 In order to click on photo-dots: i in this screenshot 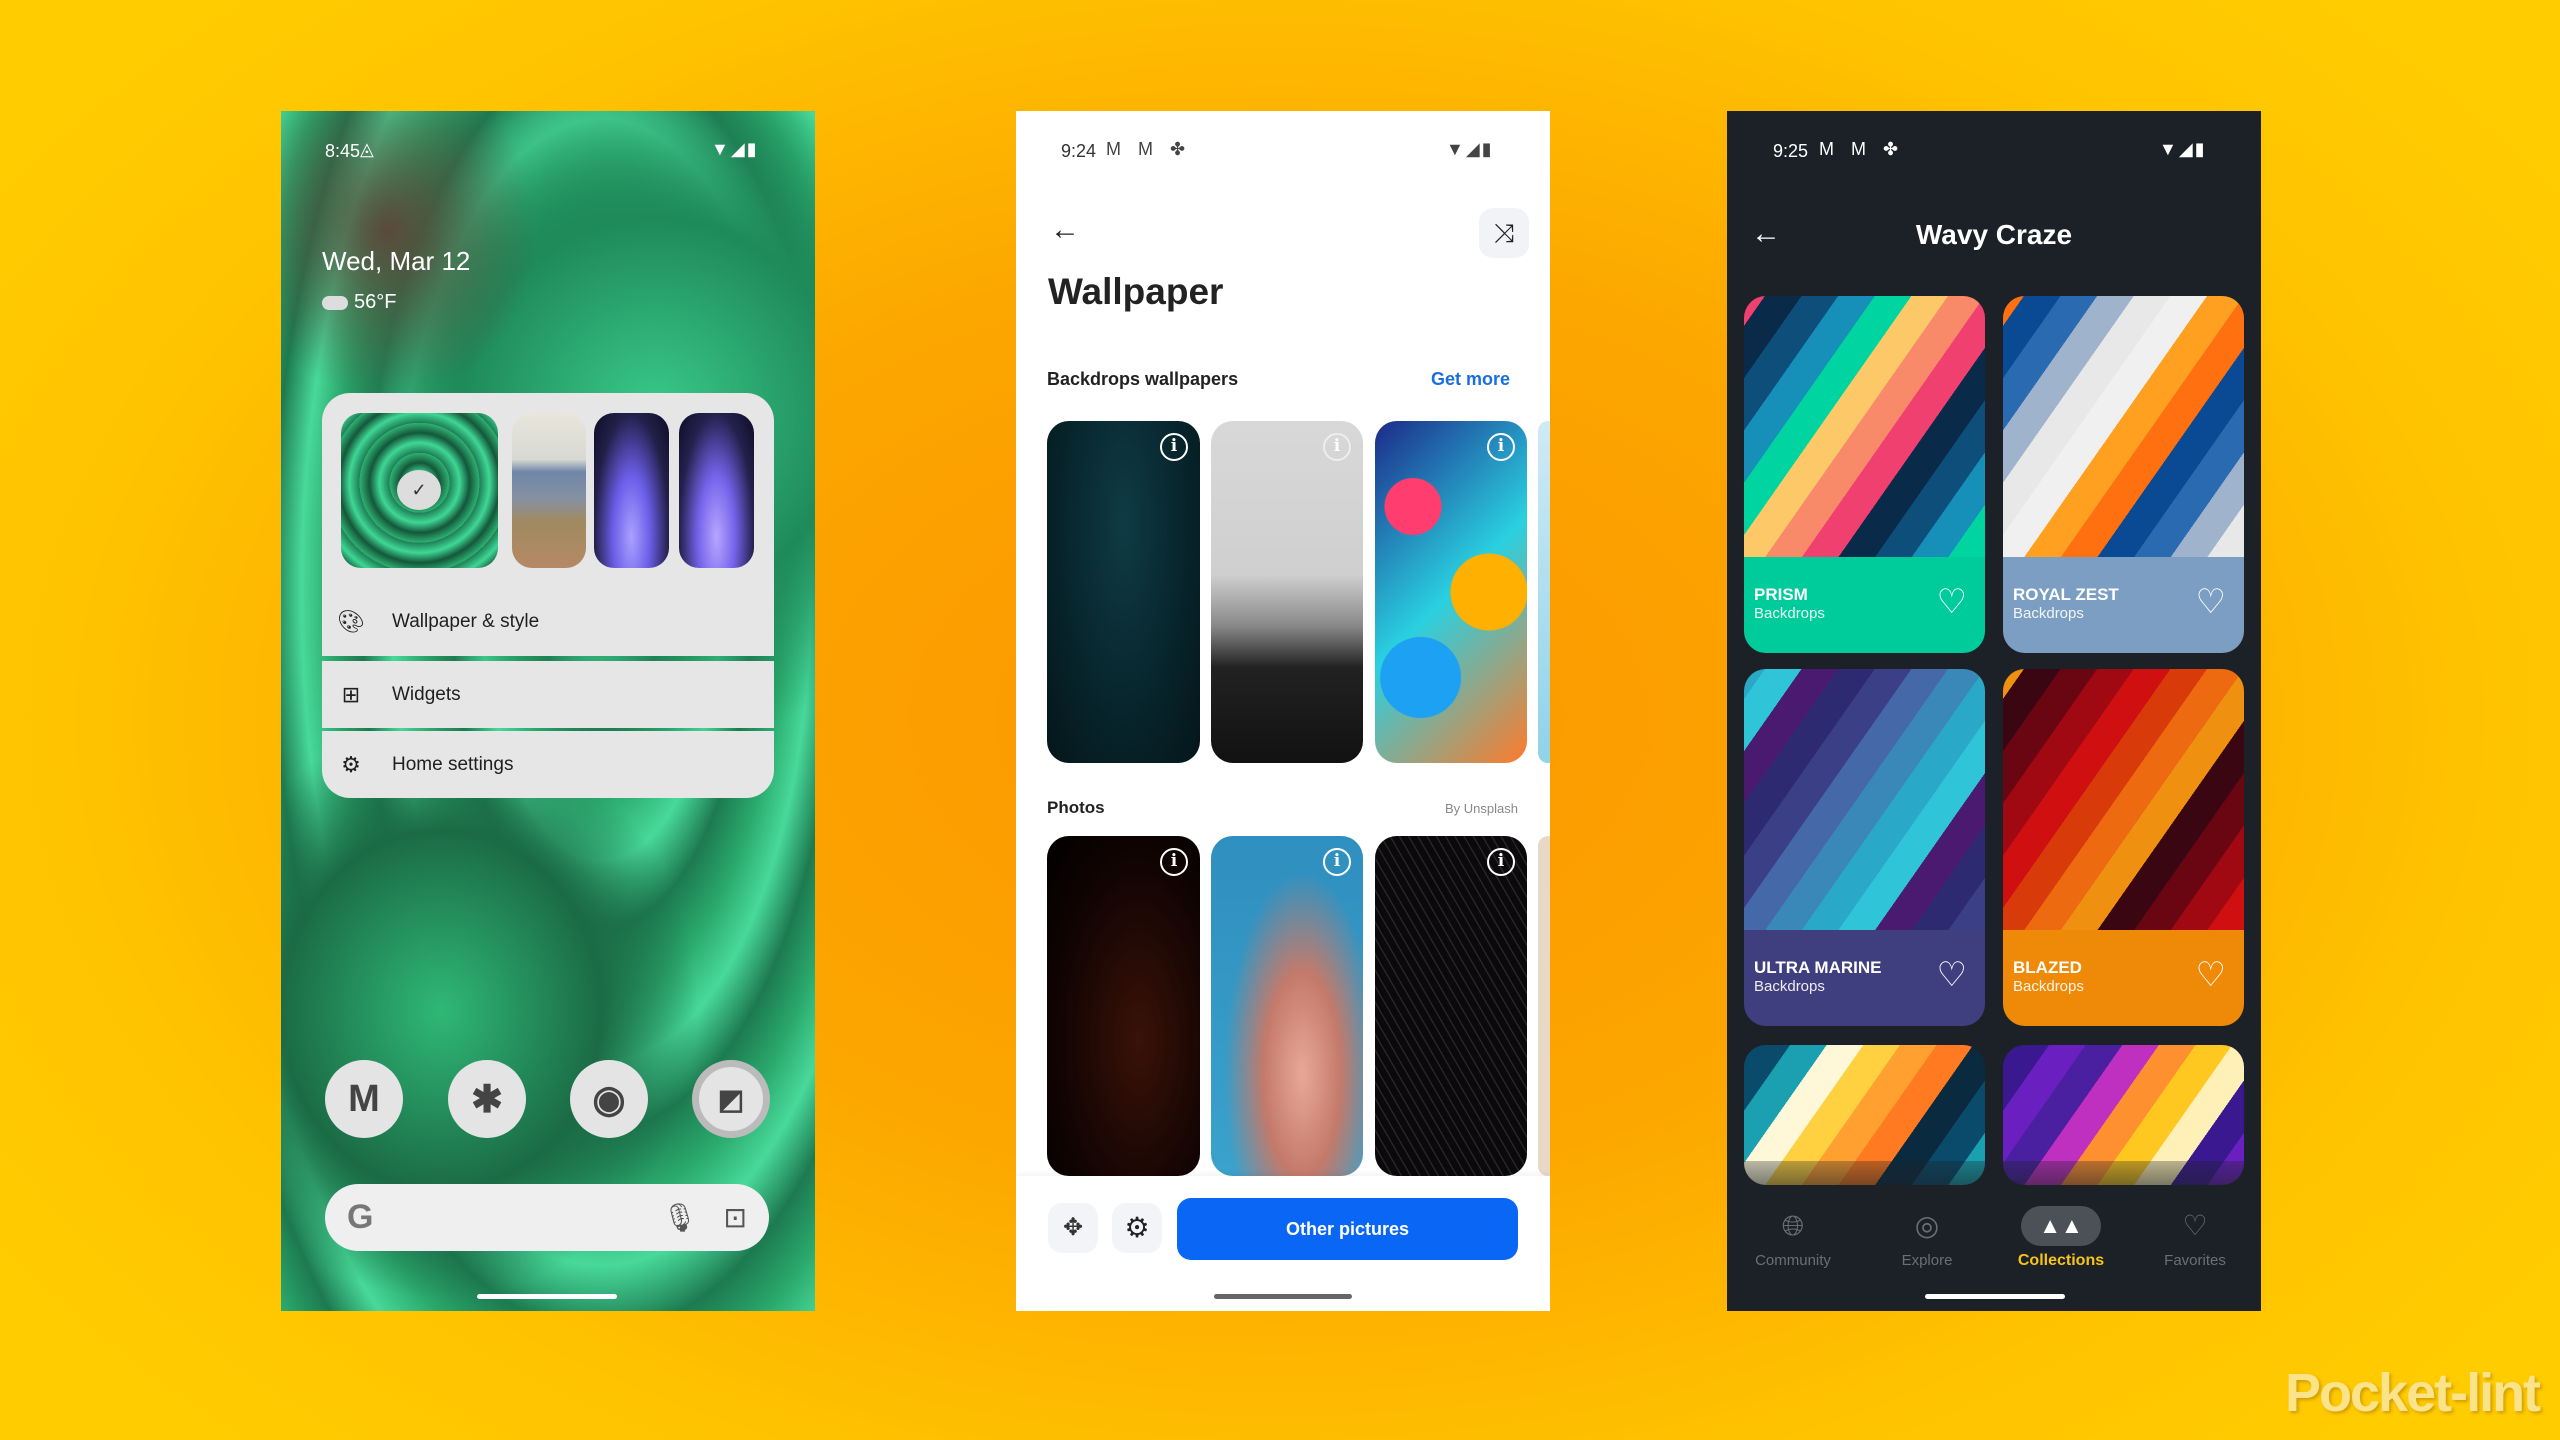, I will do `click(1123, 1006)`.